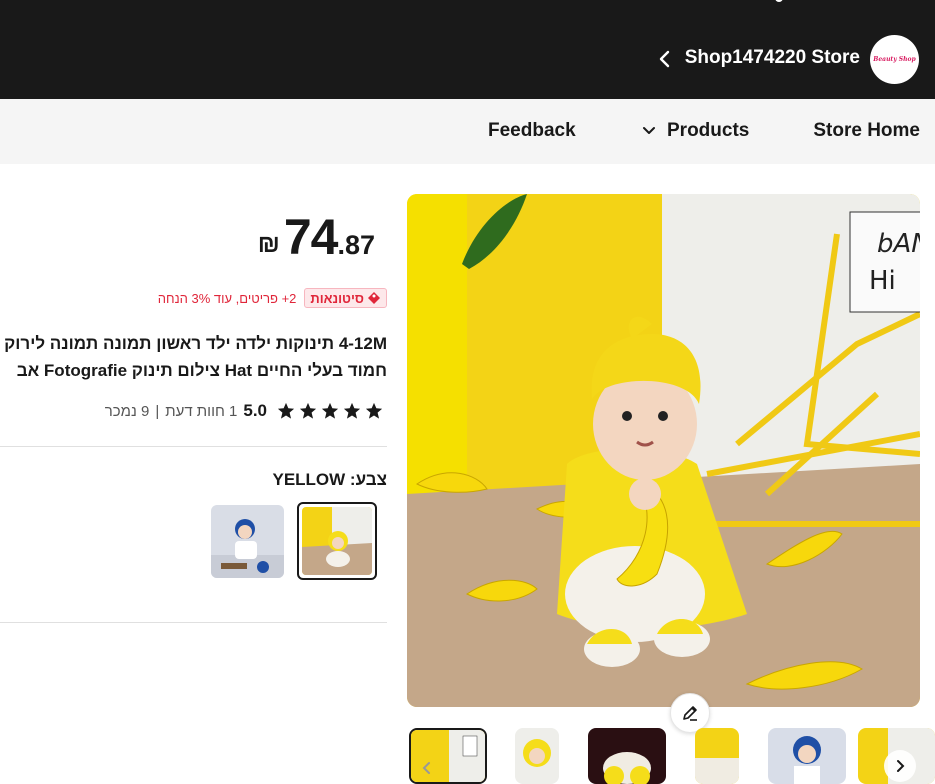 The image size is (935, 784). Describe the element at coordinates (708, 131) in the screenshot. I see `nav-products: Products` at that location.